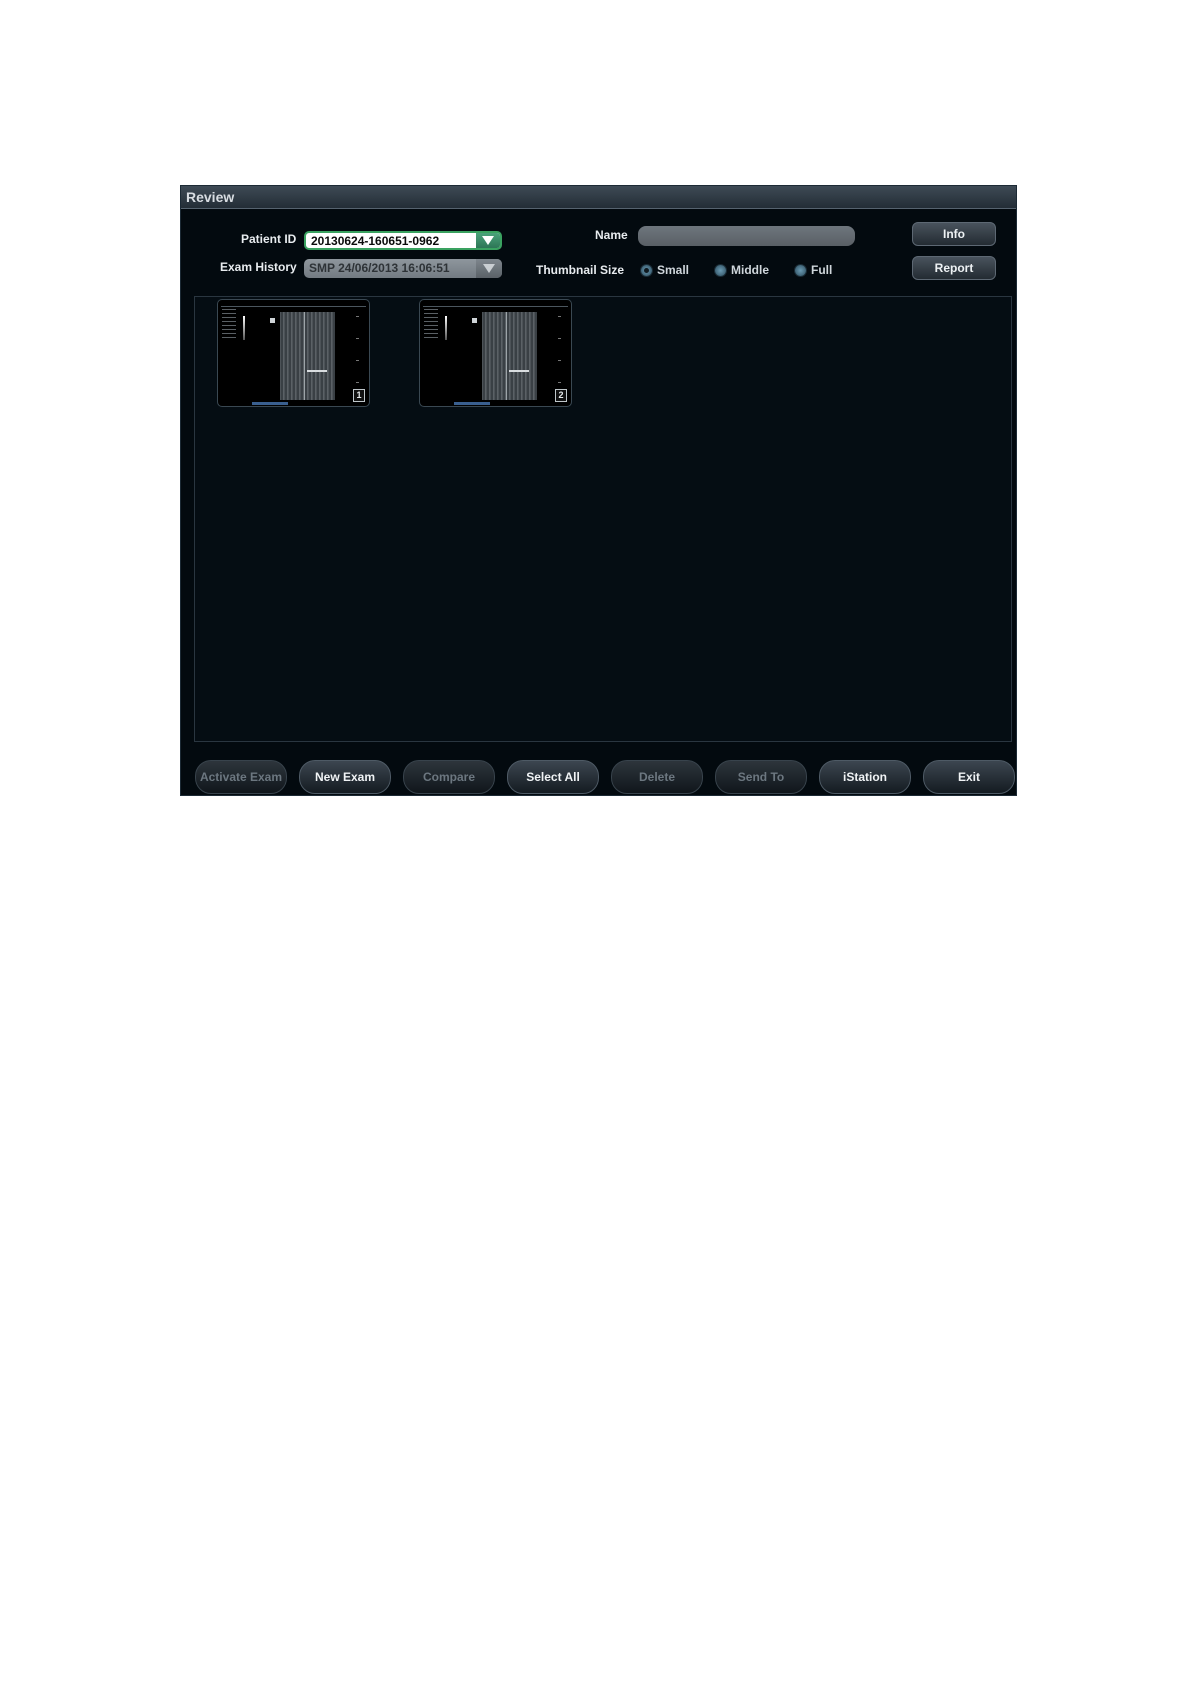 The width and height of the screenshot is (1190, 1684). What do you see at coordinates (359, 395) in the screenshot?
I see `thumbnail-number: 1` at bounding box center [359, 395].